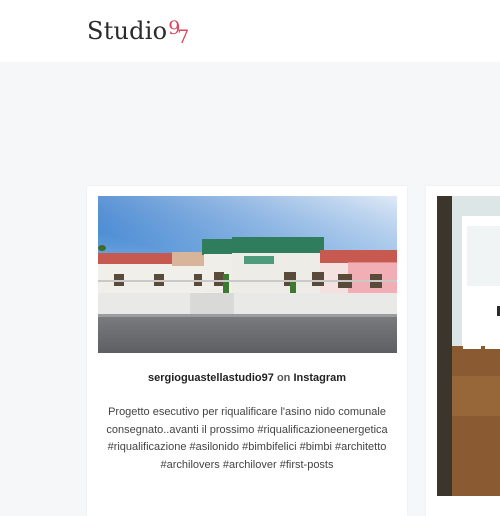 The image size is (500, 516). I want to click on logo-number: 9 7, so click(180, 31).